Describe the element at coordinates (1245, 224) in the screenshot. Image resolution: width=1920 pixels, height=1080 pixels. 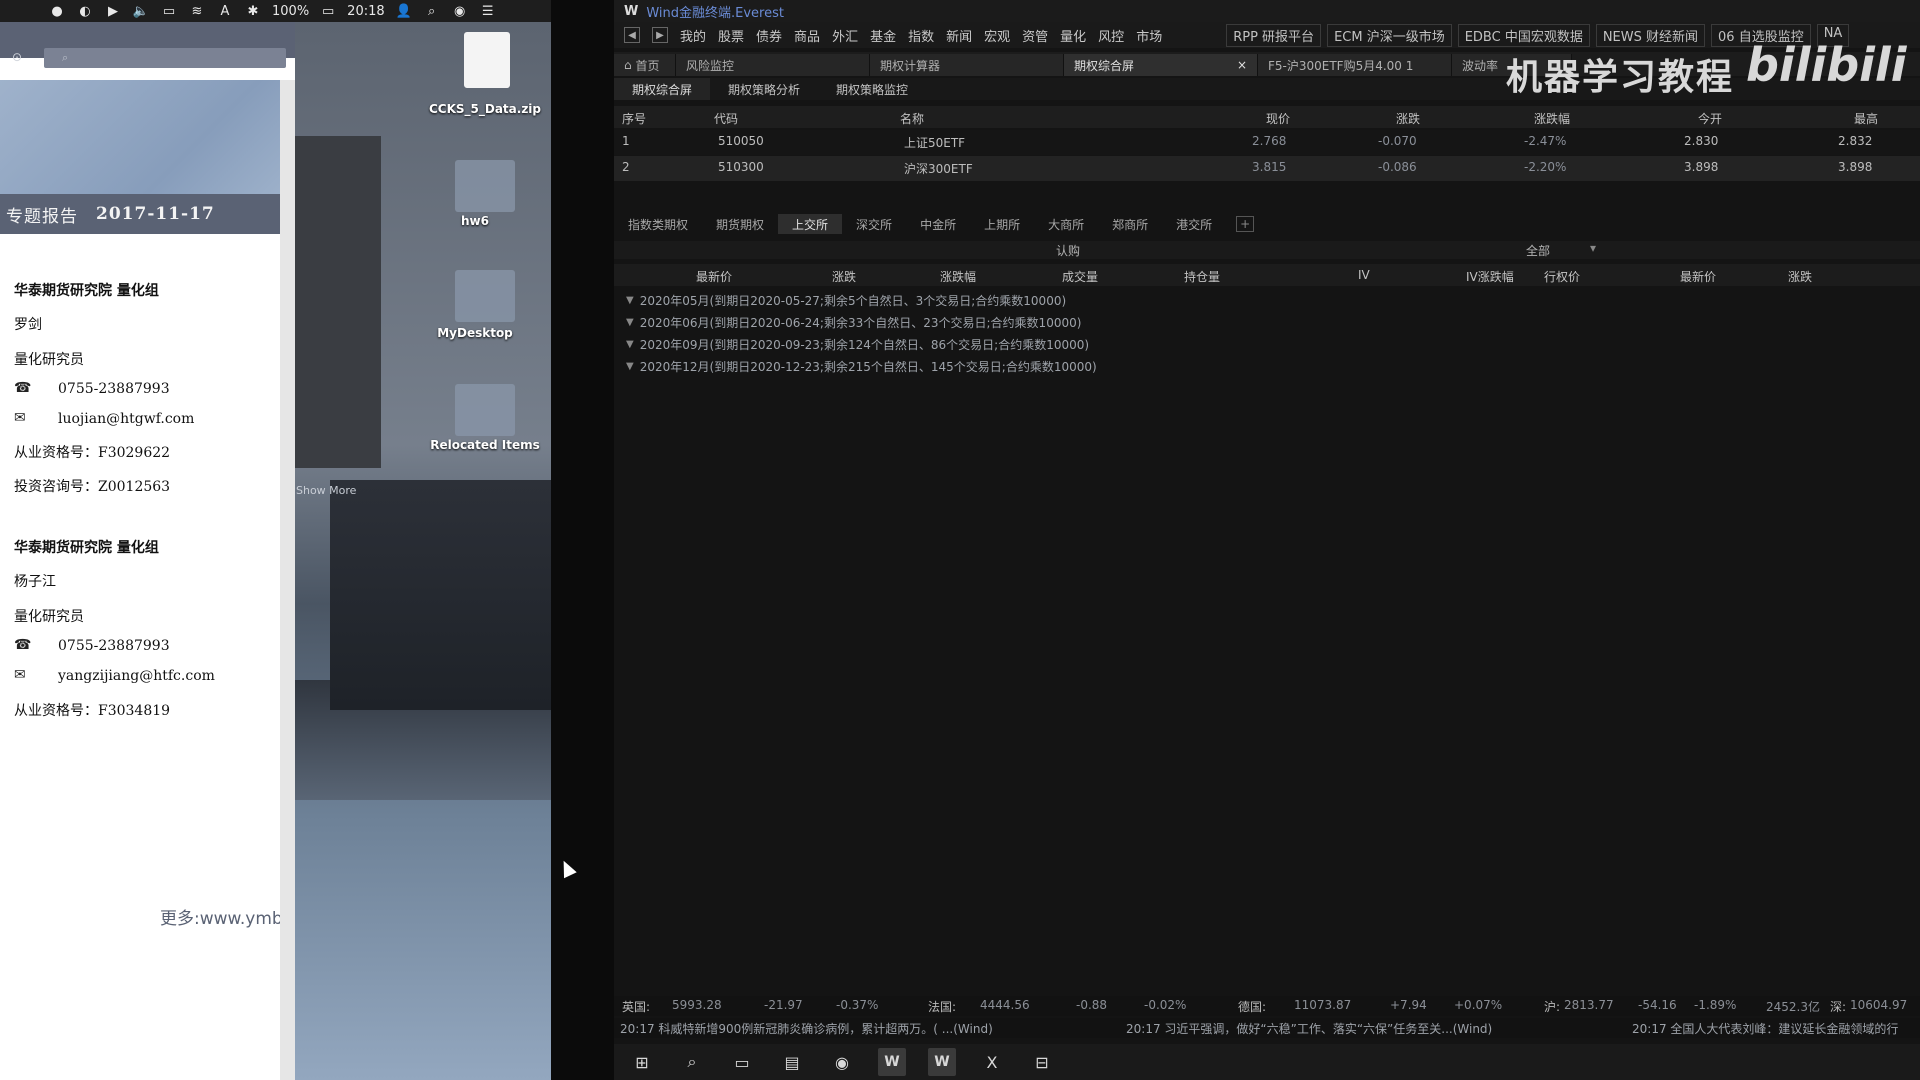
I see `add-tab-icon: +` at that location.